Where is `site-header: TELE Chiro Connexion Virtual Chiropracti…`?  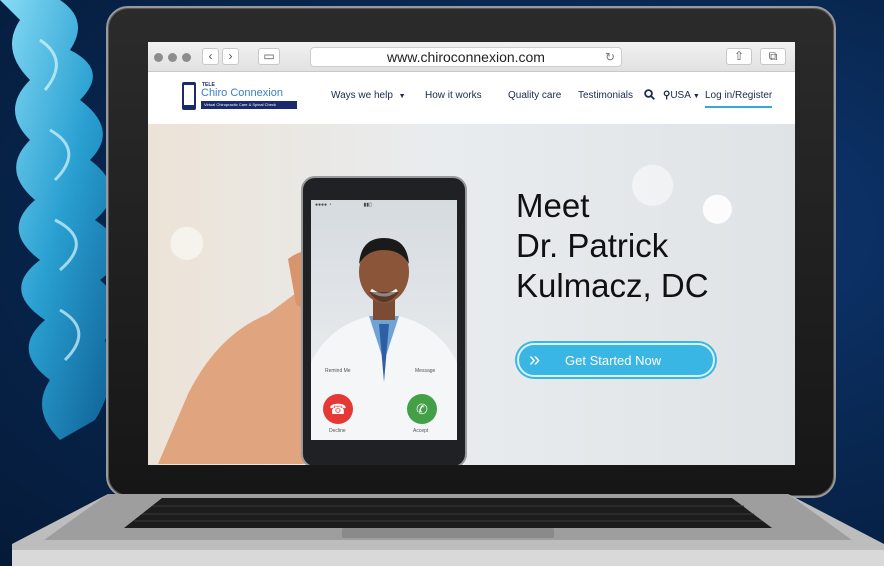
site-header: TELE Chiro Connexion Virtual Chiropracti… is located at coordinates (477, 98).